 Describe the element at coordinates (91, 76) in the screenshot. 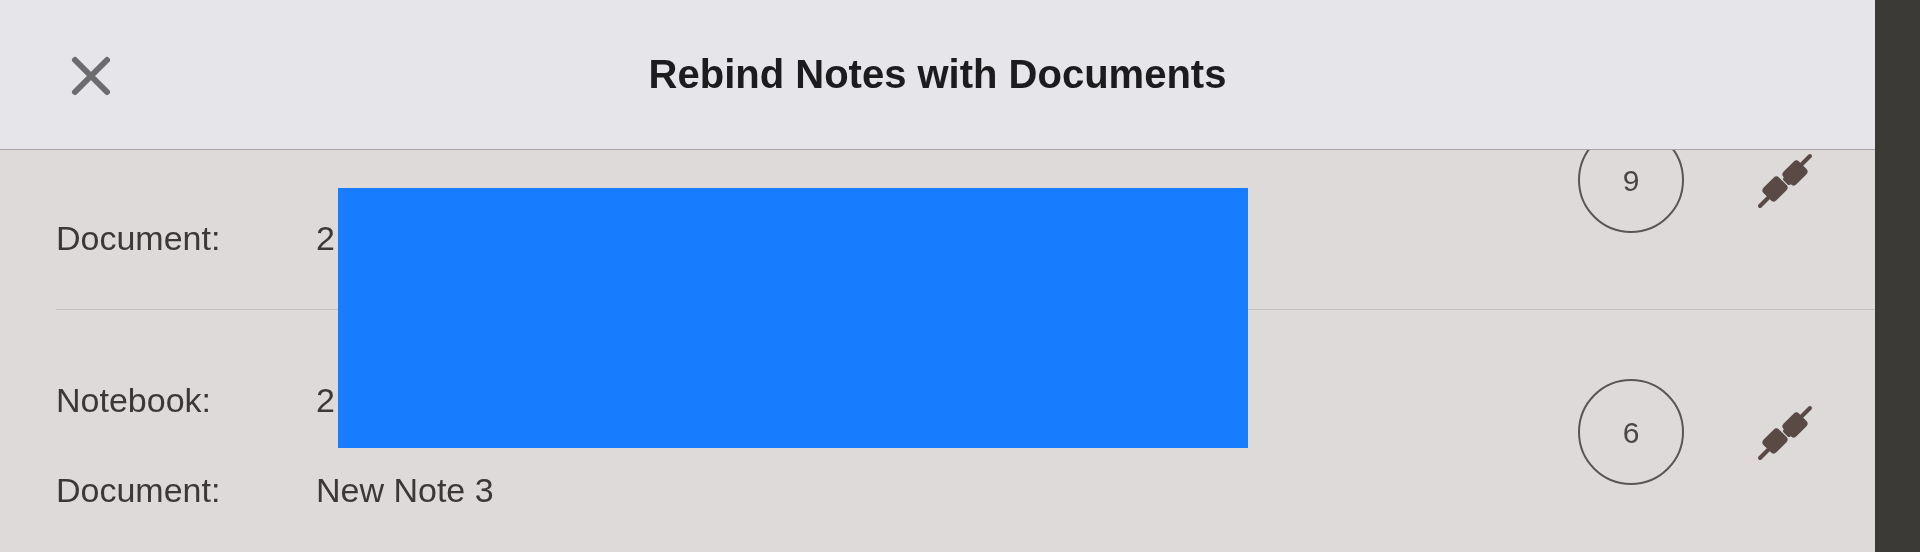

I see `close-icon` at that location.